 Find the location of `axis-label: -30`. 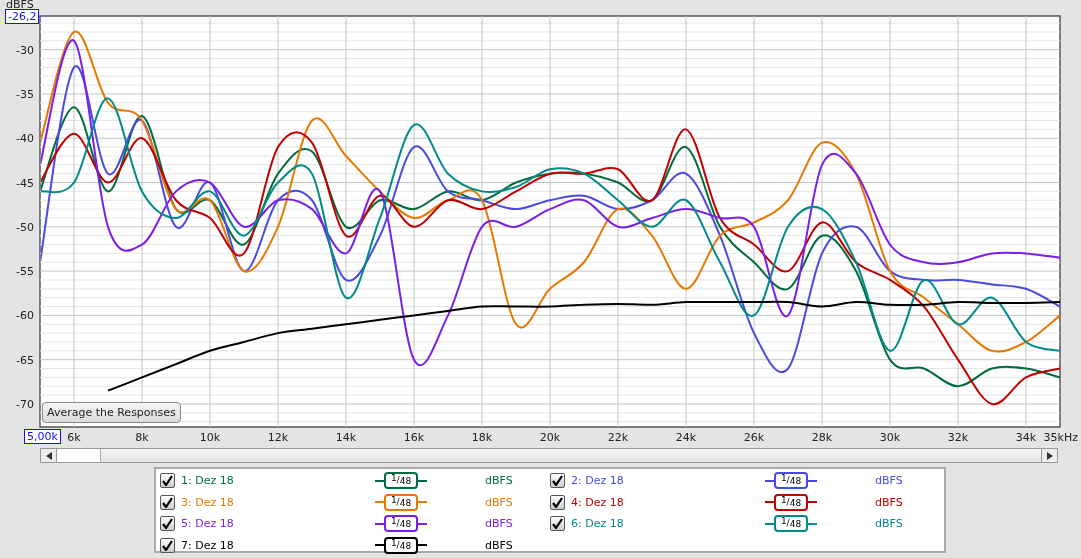

axis-label: -30 is located at coordinates (25, 50).